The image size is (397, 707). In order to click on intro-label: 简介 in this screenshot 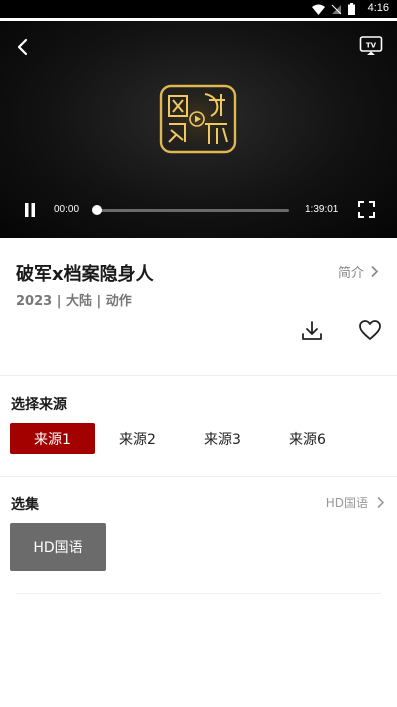, I will do `click(350, 273)`.